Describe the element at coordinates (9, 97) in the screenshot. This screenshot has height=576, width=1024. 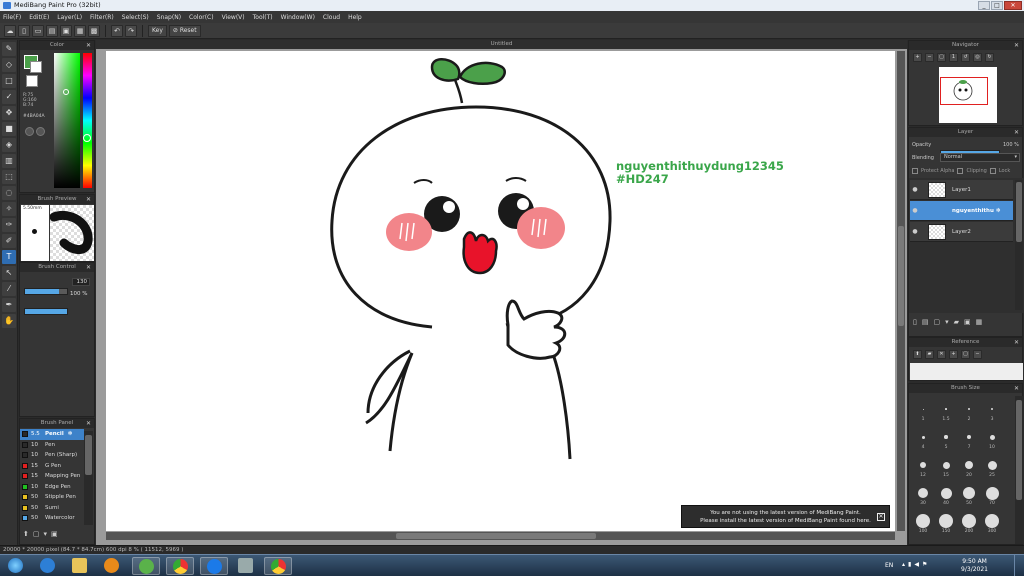
I see `select-tool-icon: ✓` at that location.